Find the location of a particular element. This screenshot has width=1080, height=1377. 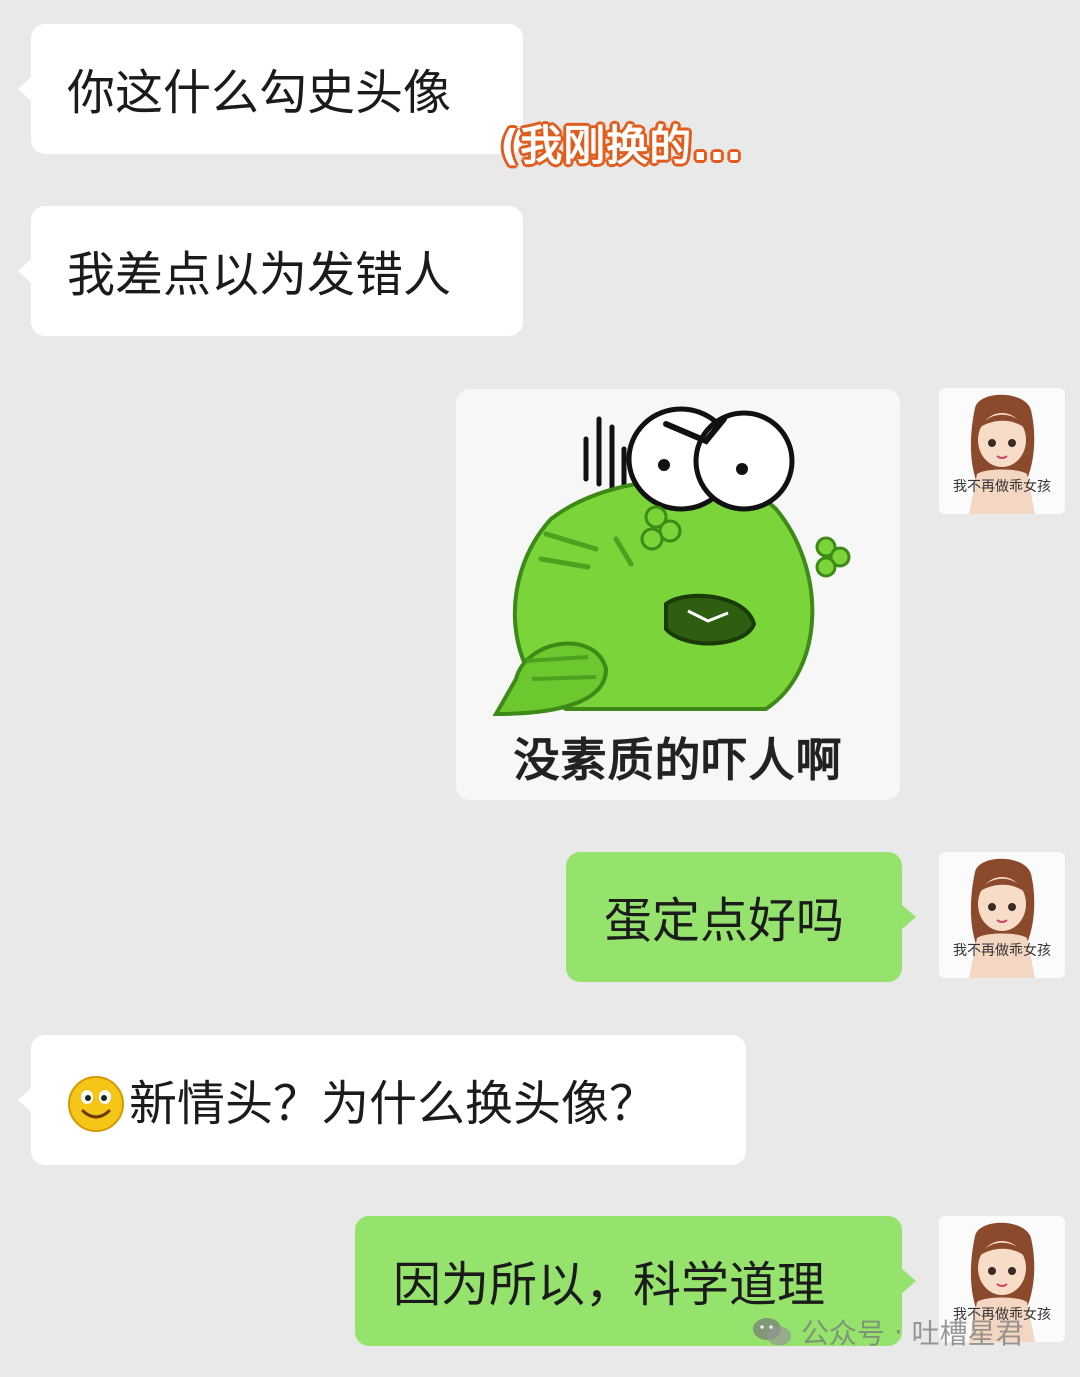

message-text: 因为所以，科学道理 is located at coordinates (609, 1285).